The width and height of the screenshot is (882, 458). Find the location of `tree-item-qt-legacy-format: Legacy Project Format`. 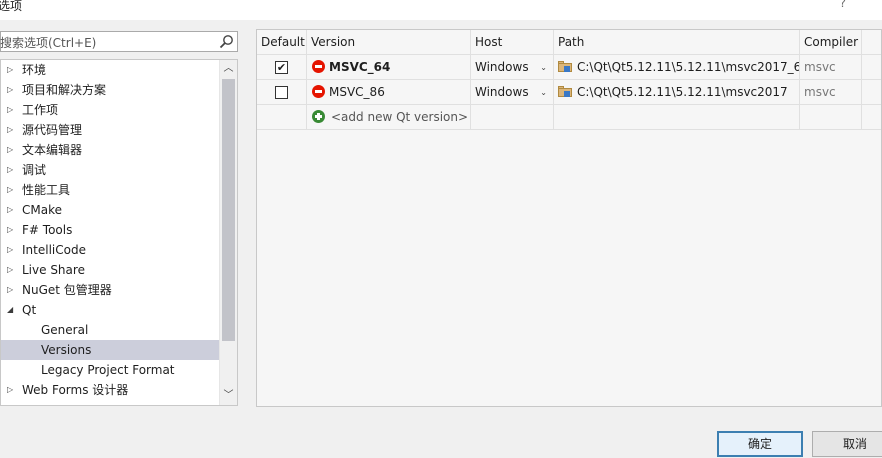

tree-item-qt-legacy-format: Legacy Project Format is located at coordinates (110, 370).